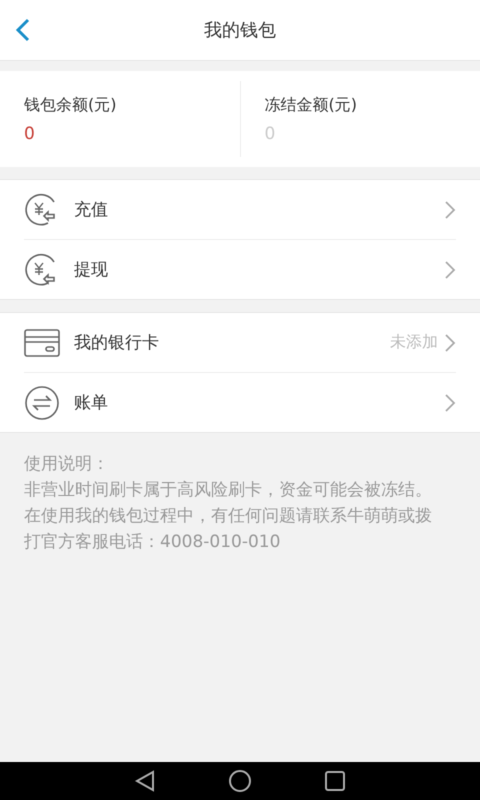 The height and width of the screenshot is (800, 480). I want to click on notes-text: 在使用我的钱包过程中，有任何问题请联系牛萌萌或拨打官方客服电话：4008-010-010, so click(228, 529).